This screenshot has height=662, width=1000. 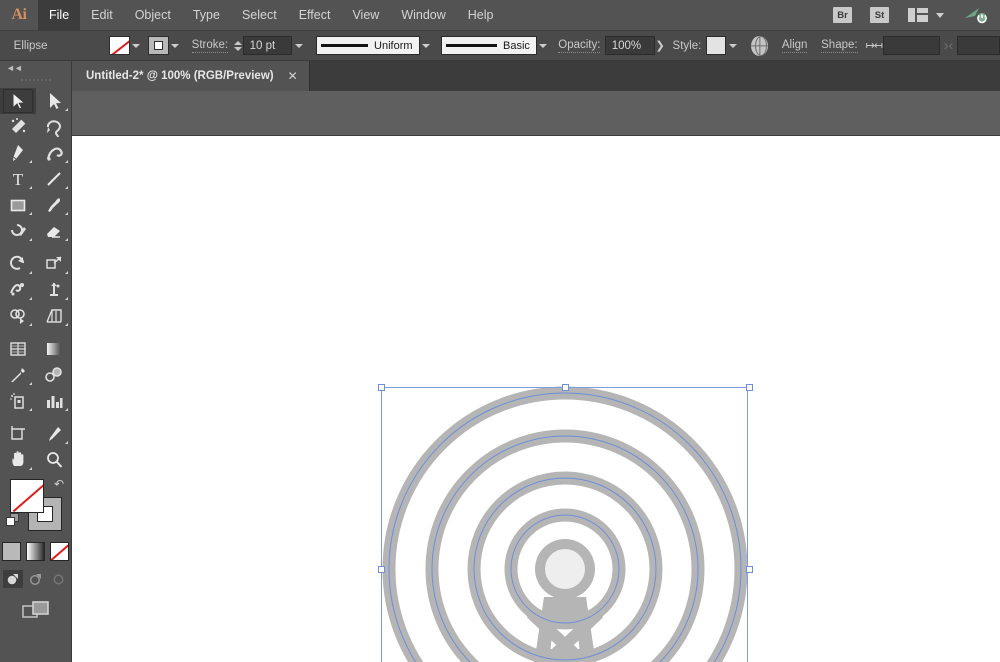 What do you see at coordinates (27, 496) in the screenshot?
I see `fill-none-swatch` at bounding box center [27, 496].